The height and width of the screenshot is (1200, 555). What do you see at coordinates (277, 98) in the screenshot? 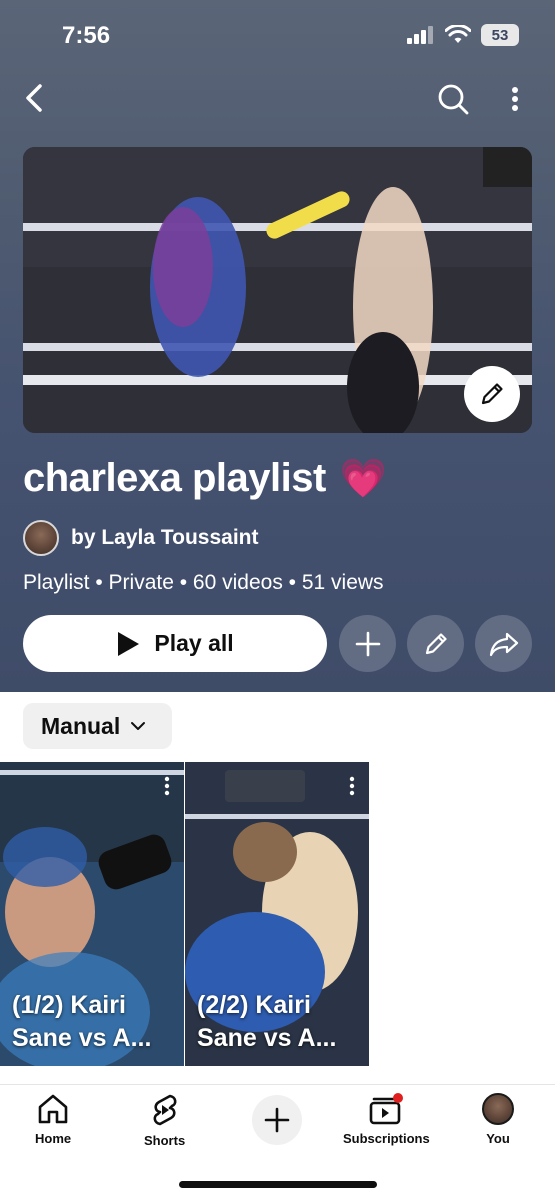
I see `top-navigation` at bounding box center [277, 98].